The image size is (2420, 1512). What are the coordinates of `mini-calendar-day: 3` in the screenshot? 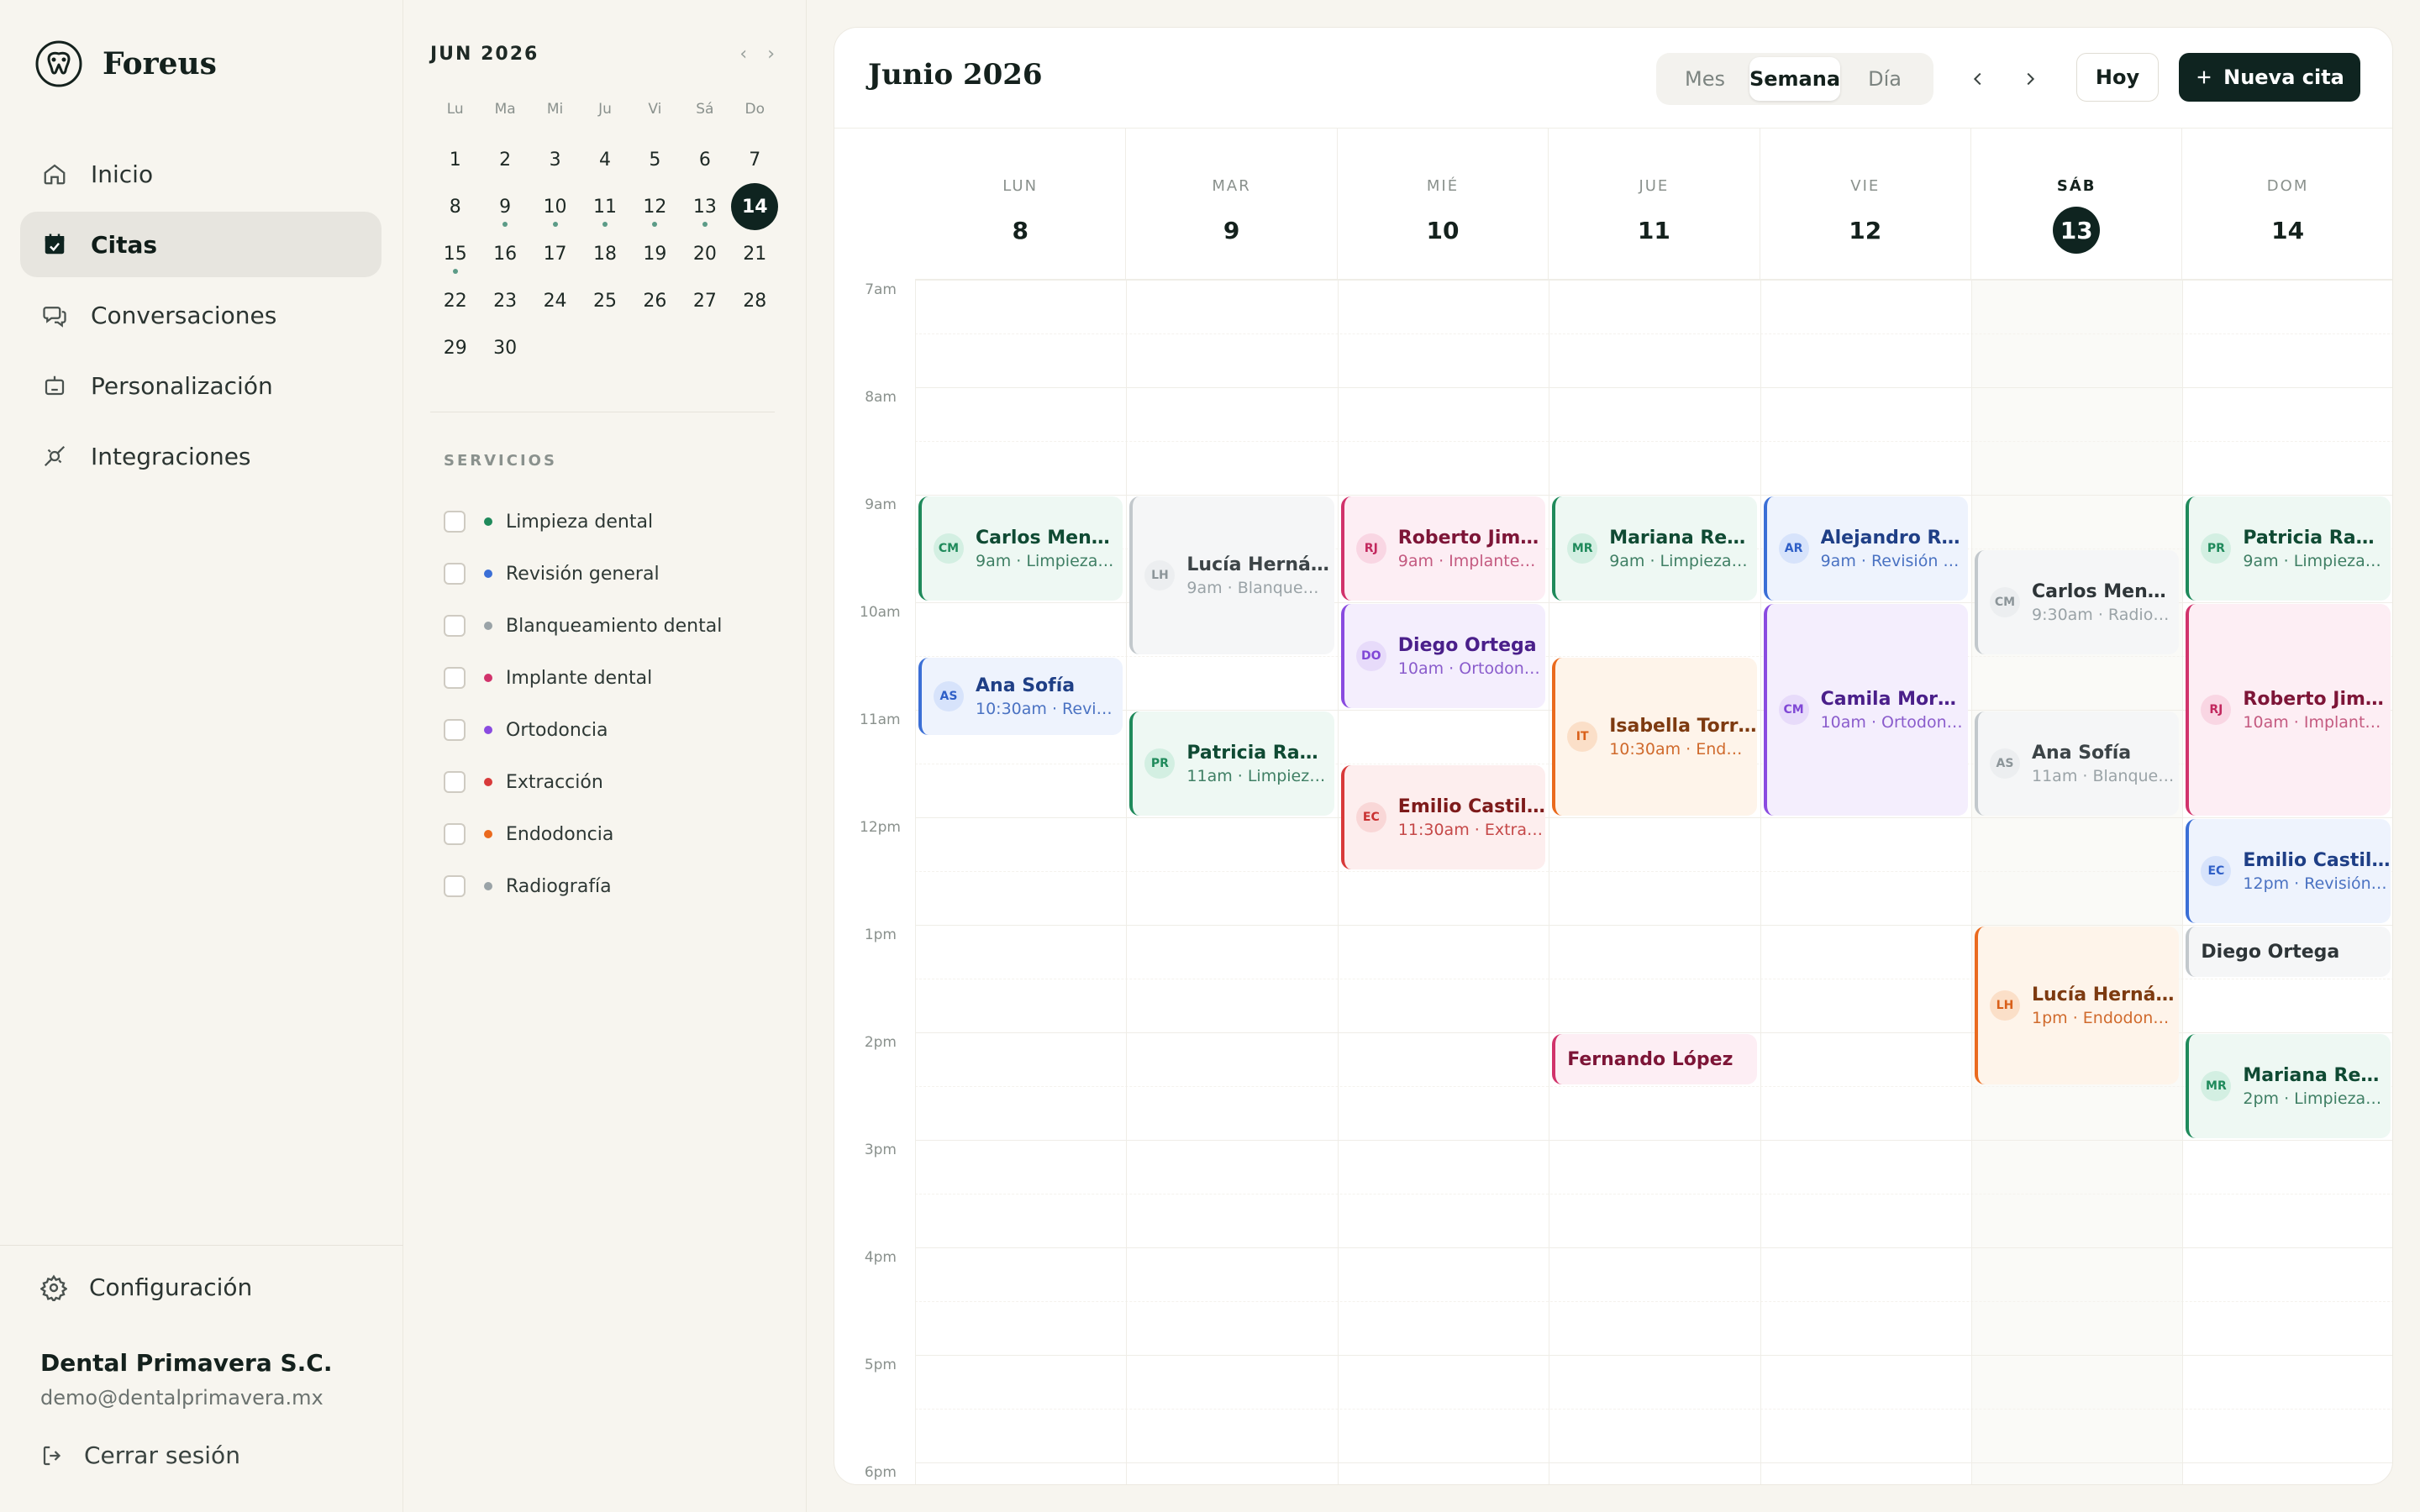 It's located at (555, 159).